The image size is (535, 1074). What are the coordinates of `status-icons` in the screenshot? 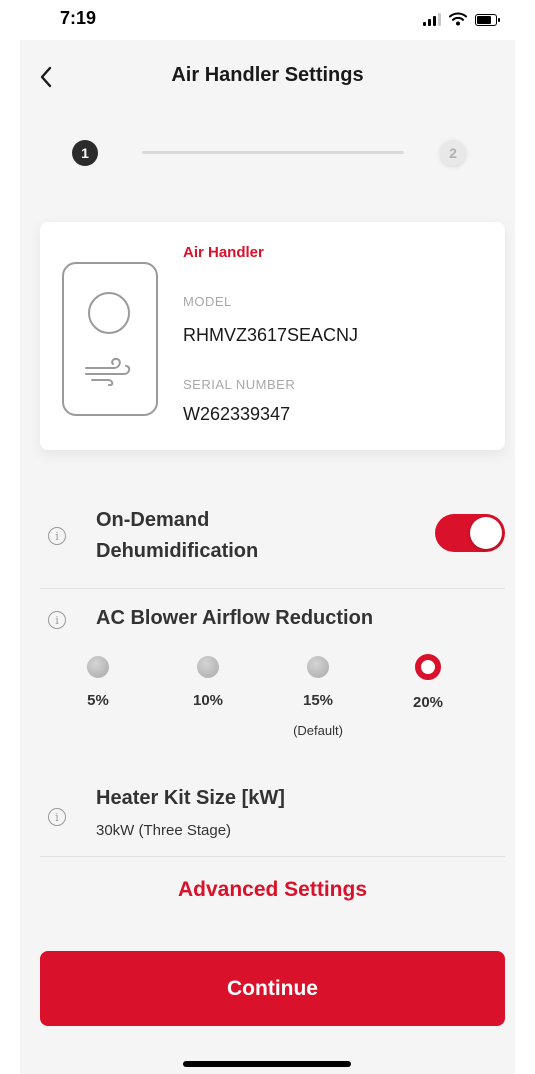 It's located at (461, 19).